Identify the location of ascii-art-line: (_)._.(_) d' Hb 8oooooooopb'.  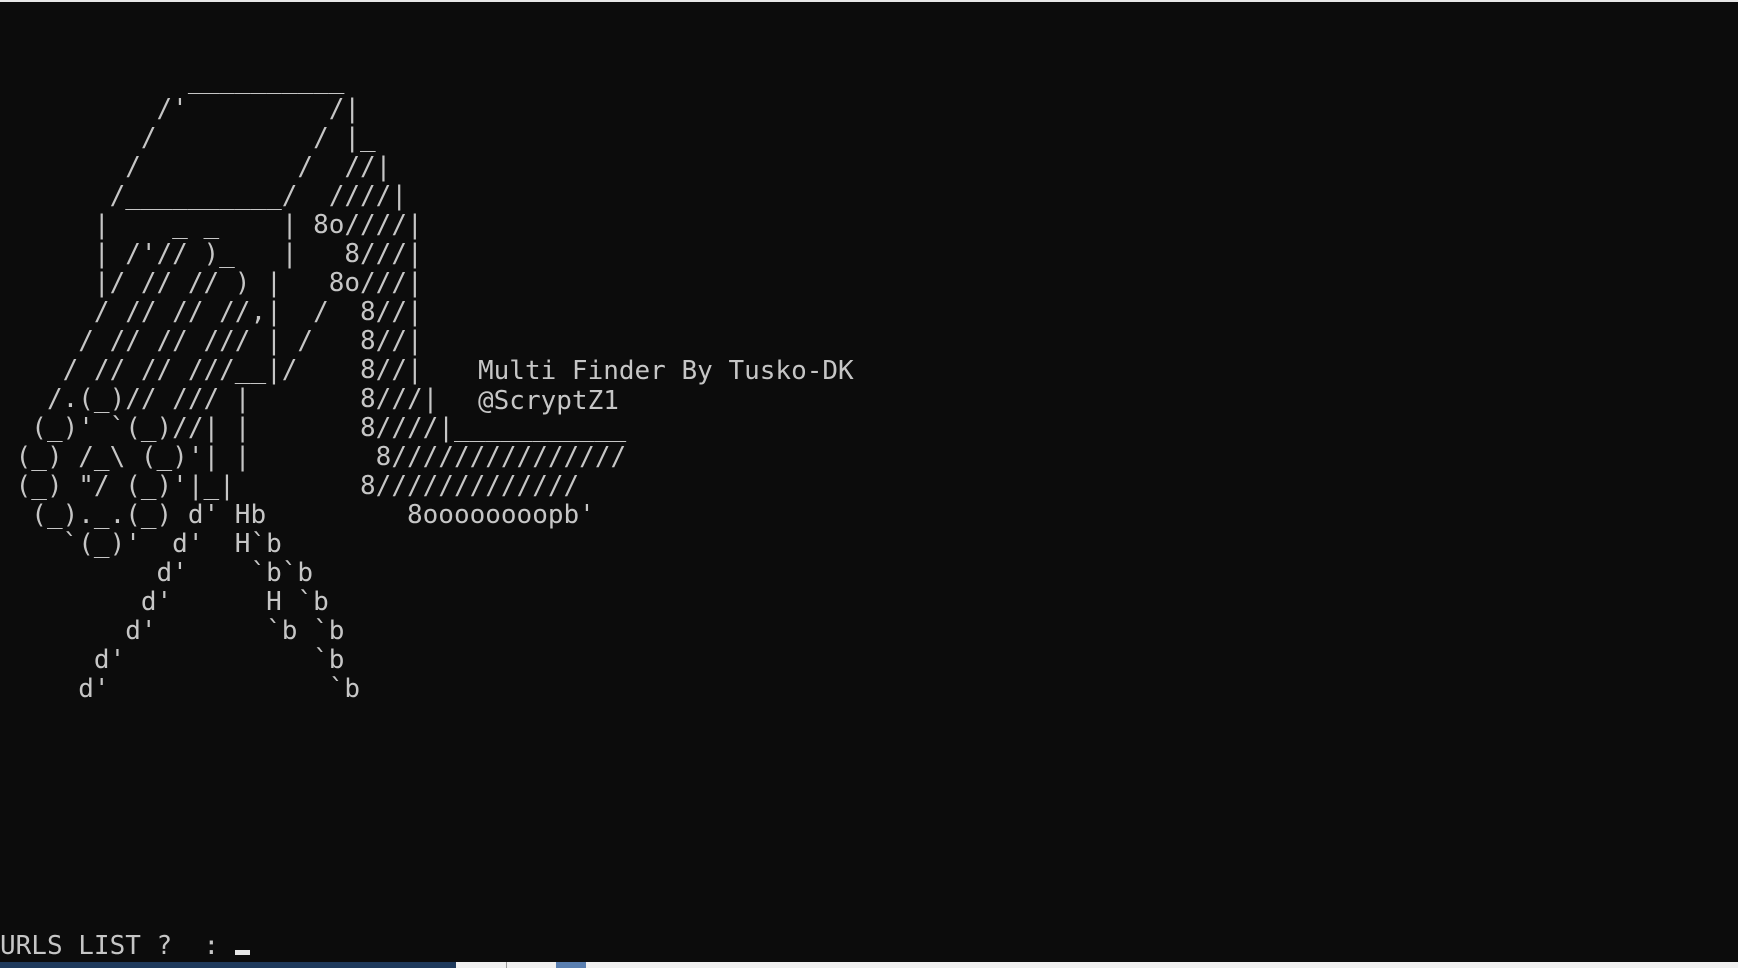
(297, 515).